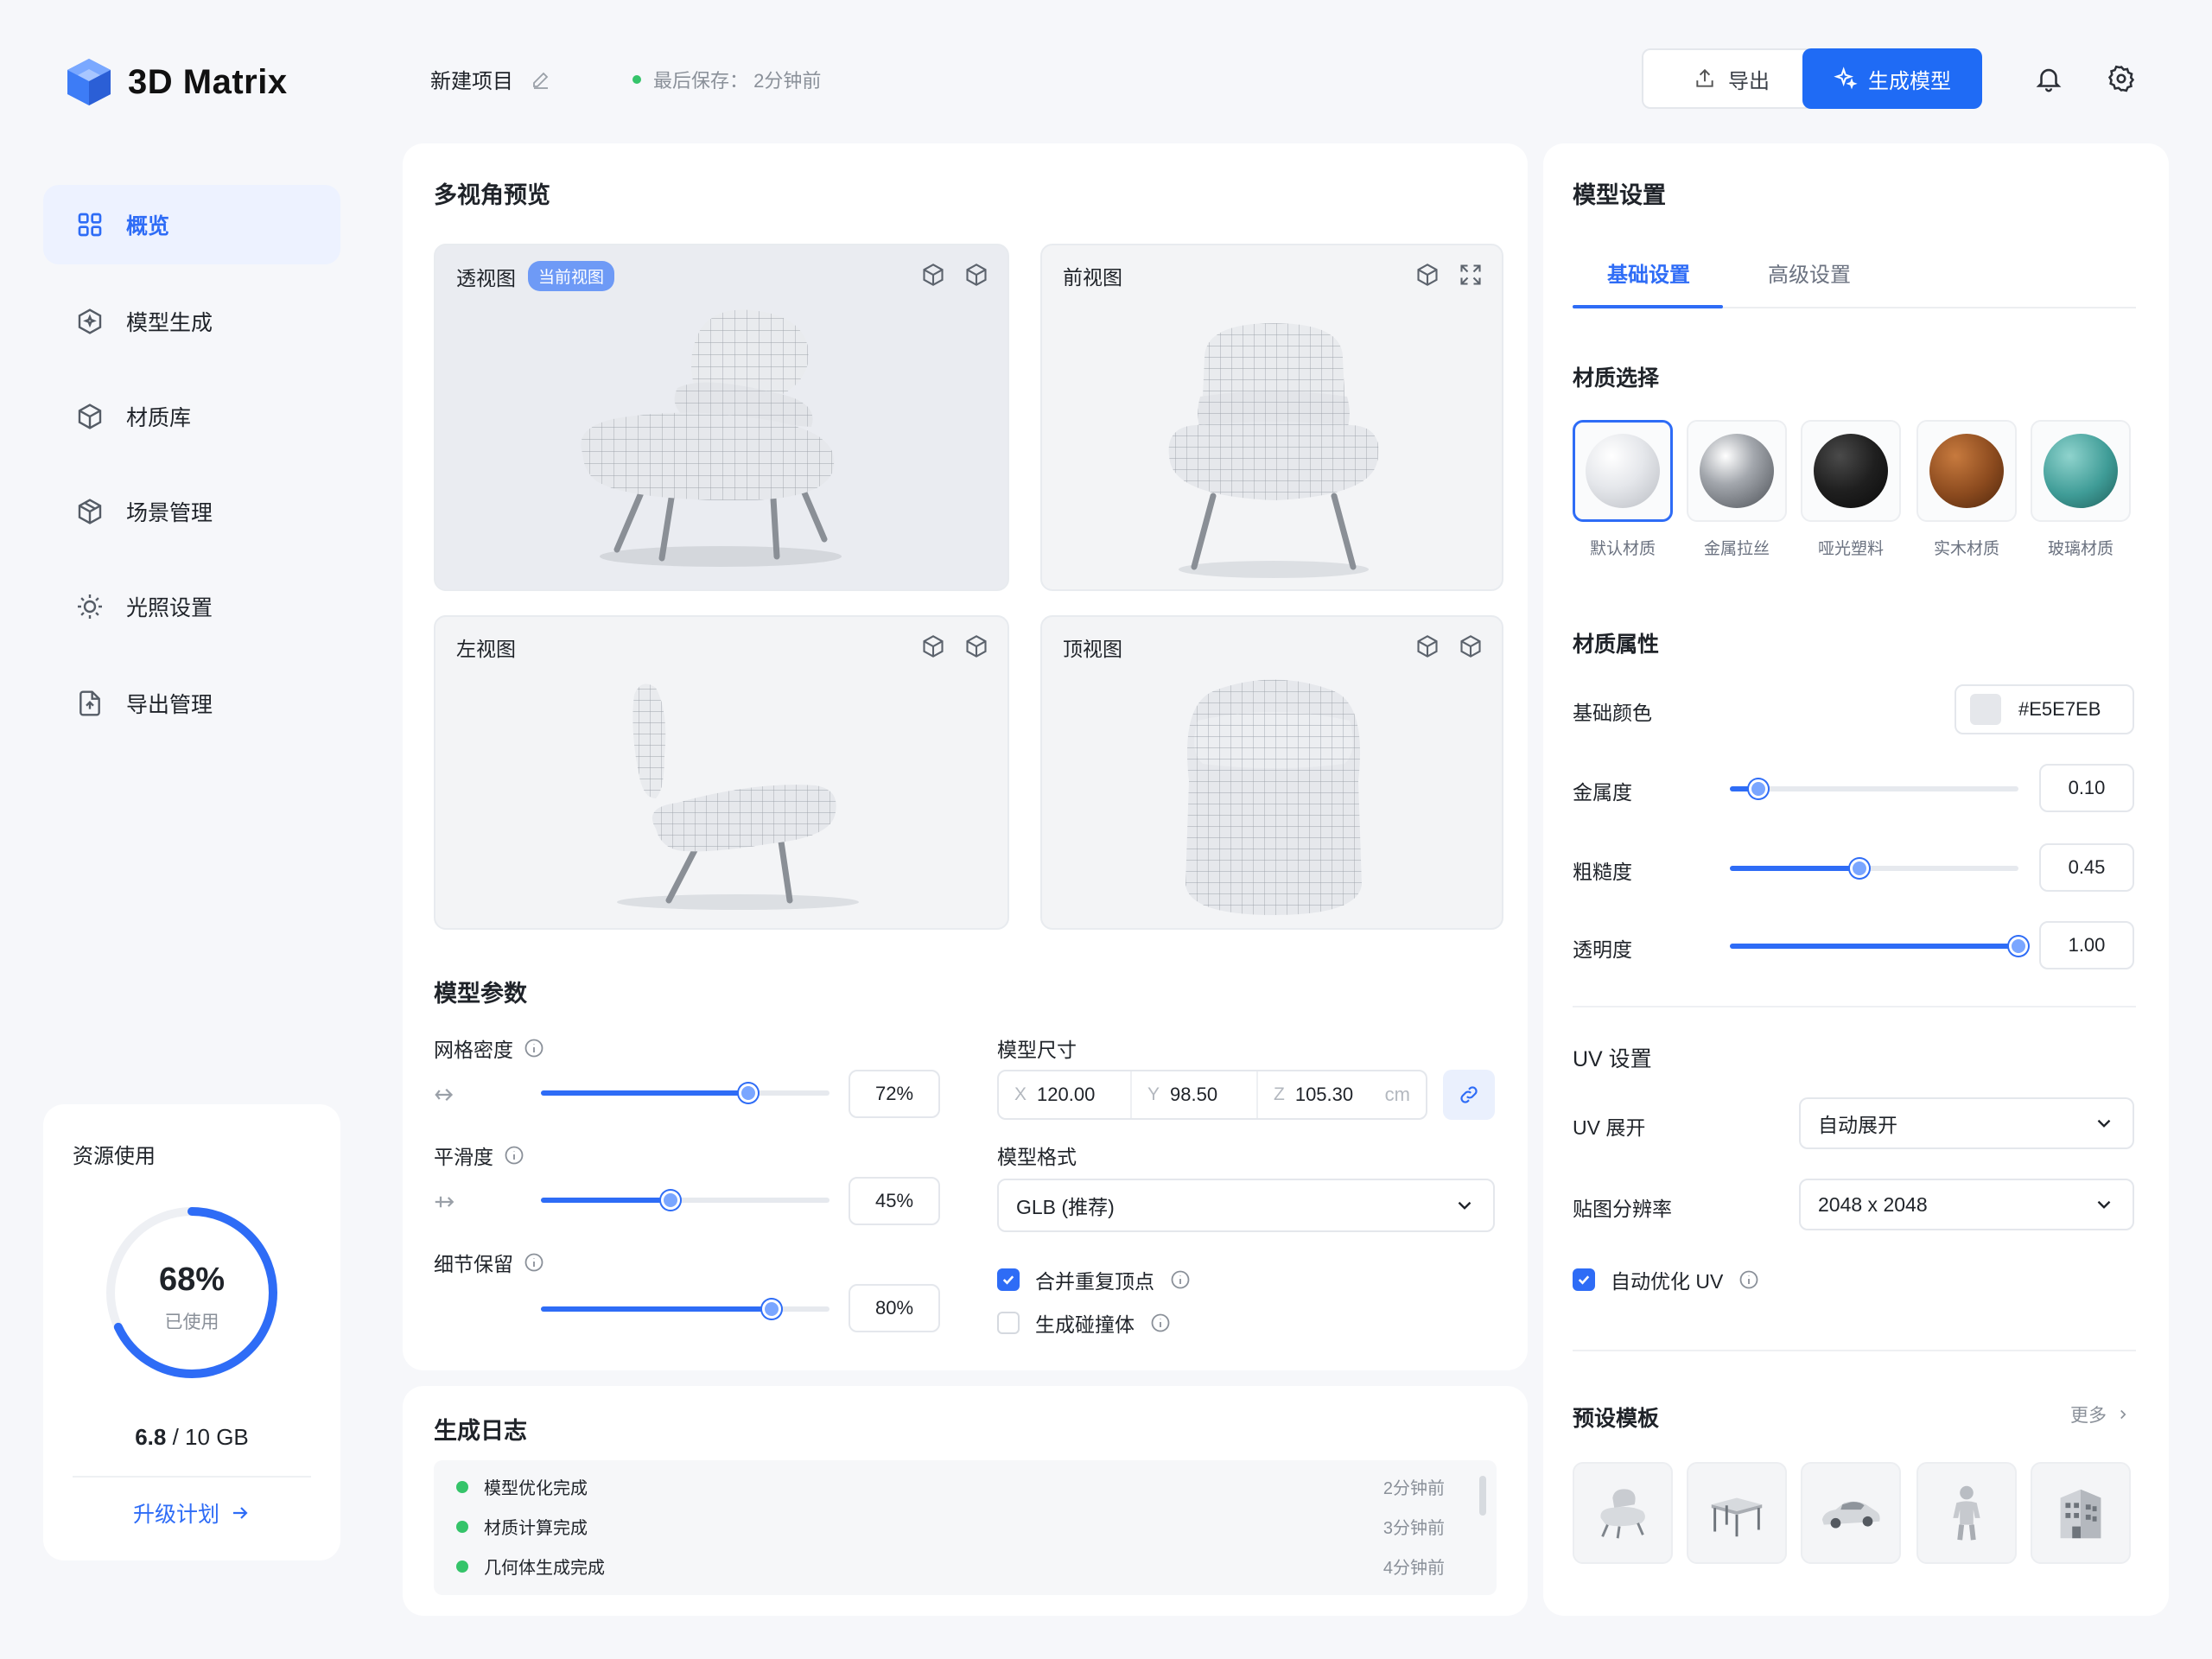  I want to click on log-list: 模型优化完成 2分钟前 材质计算完成 3分钟前 几何体生成完成 4分钟前, so click(965, 1527).